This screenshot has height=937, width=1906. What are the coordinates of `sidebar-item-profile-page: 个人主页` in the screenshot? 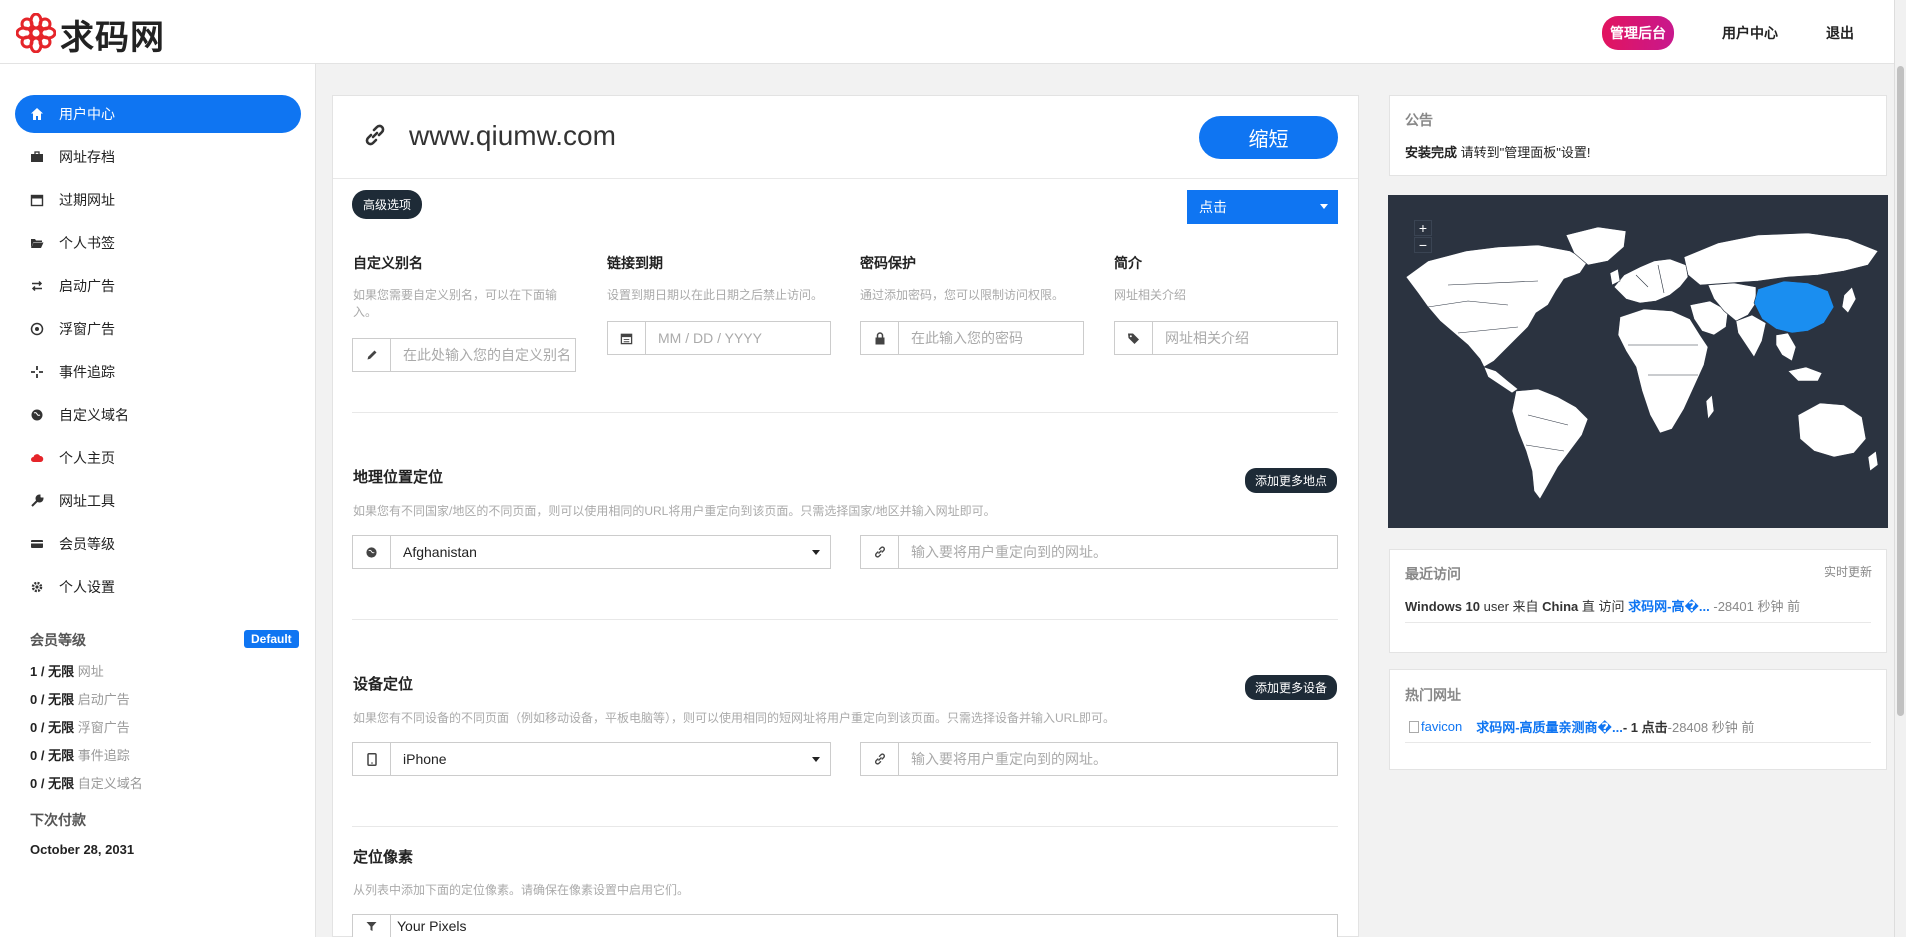 It's located at (158, 458).